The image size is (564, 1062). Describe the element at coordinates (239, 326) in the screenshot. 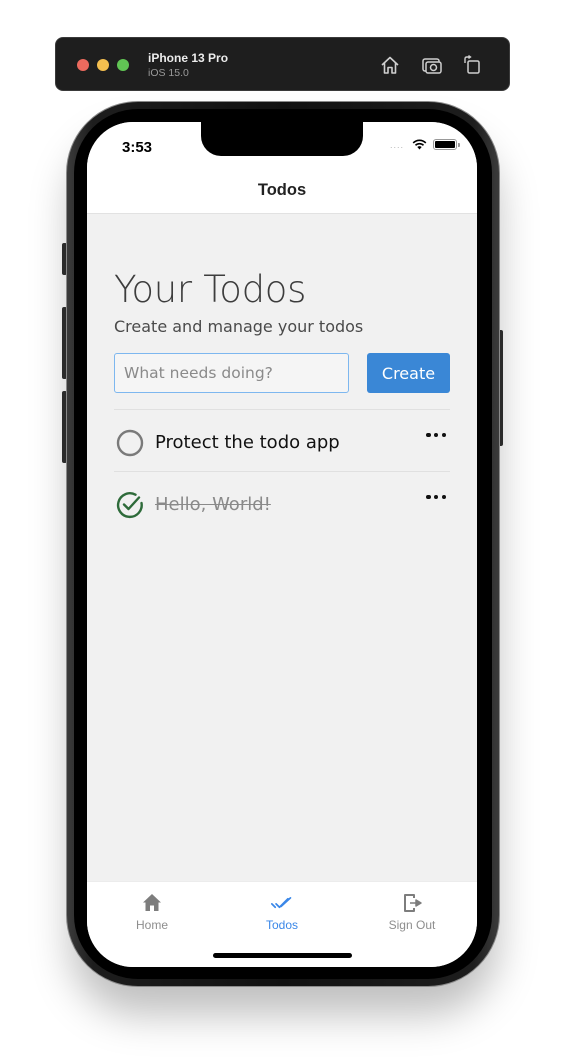

I see `page-subtitle: Create and manage your todos` at that location.